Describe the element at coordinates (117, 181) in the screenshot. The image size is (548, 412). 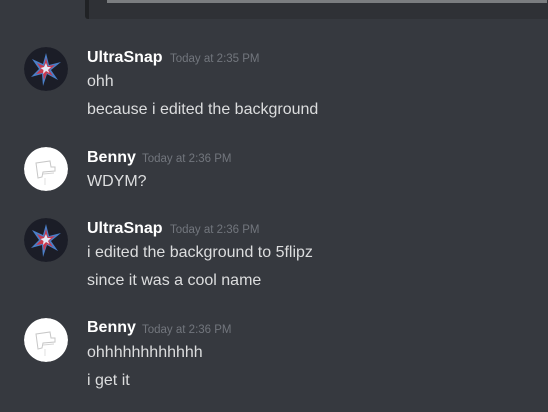
I see `message-text: WDYM?` at that location.